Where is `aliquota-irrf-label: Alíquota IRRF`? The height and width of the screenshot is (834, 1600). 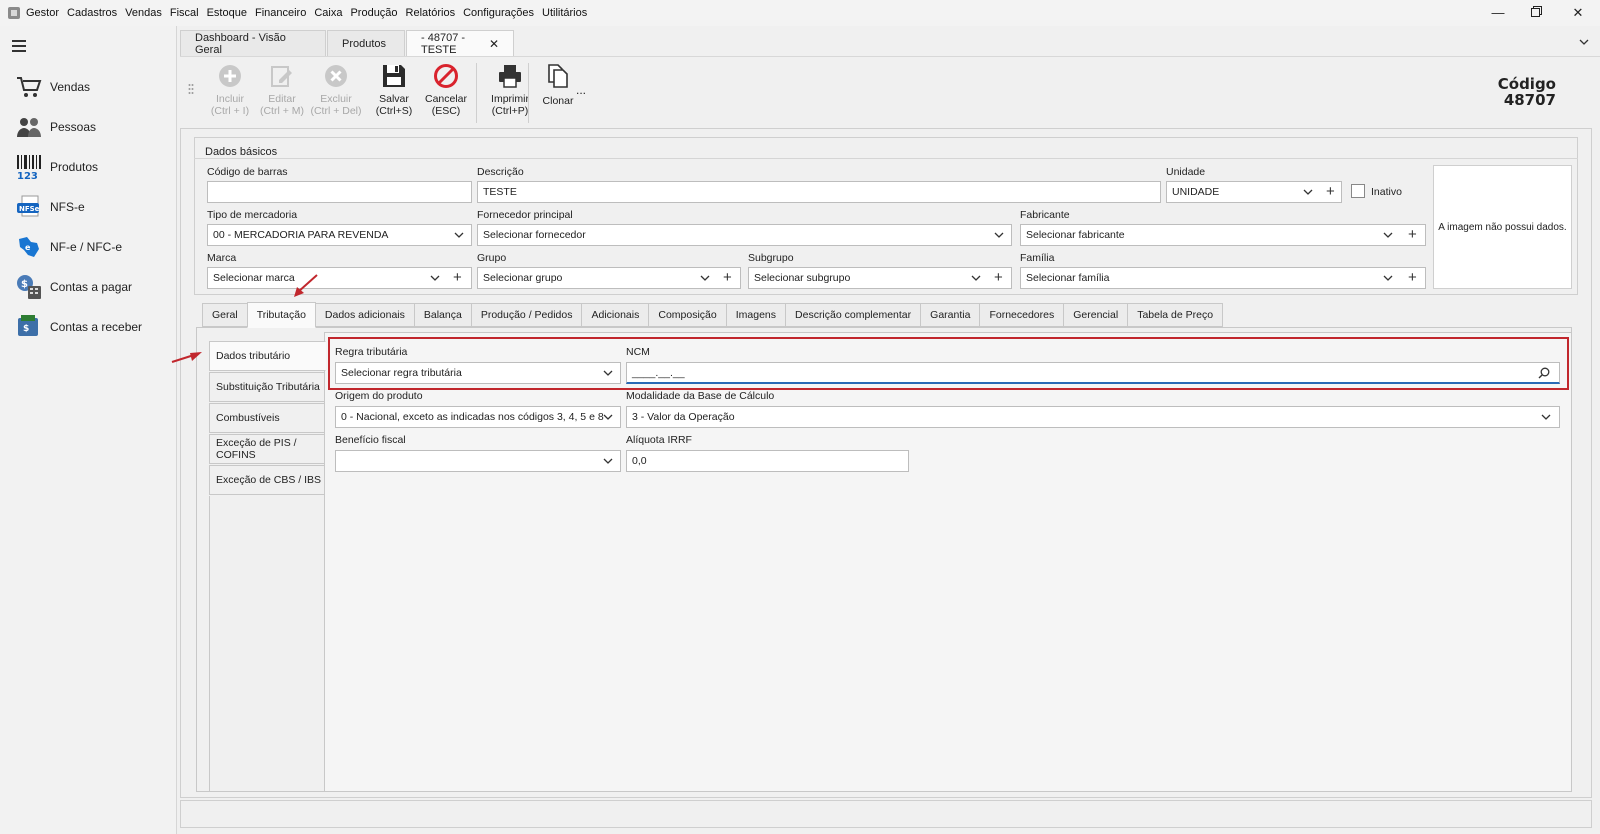
aliquota-irrf-label: Alíquota IRRF is located at coordinates (659, 440).